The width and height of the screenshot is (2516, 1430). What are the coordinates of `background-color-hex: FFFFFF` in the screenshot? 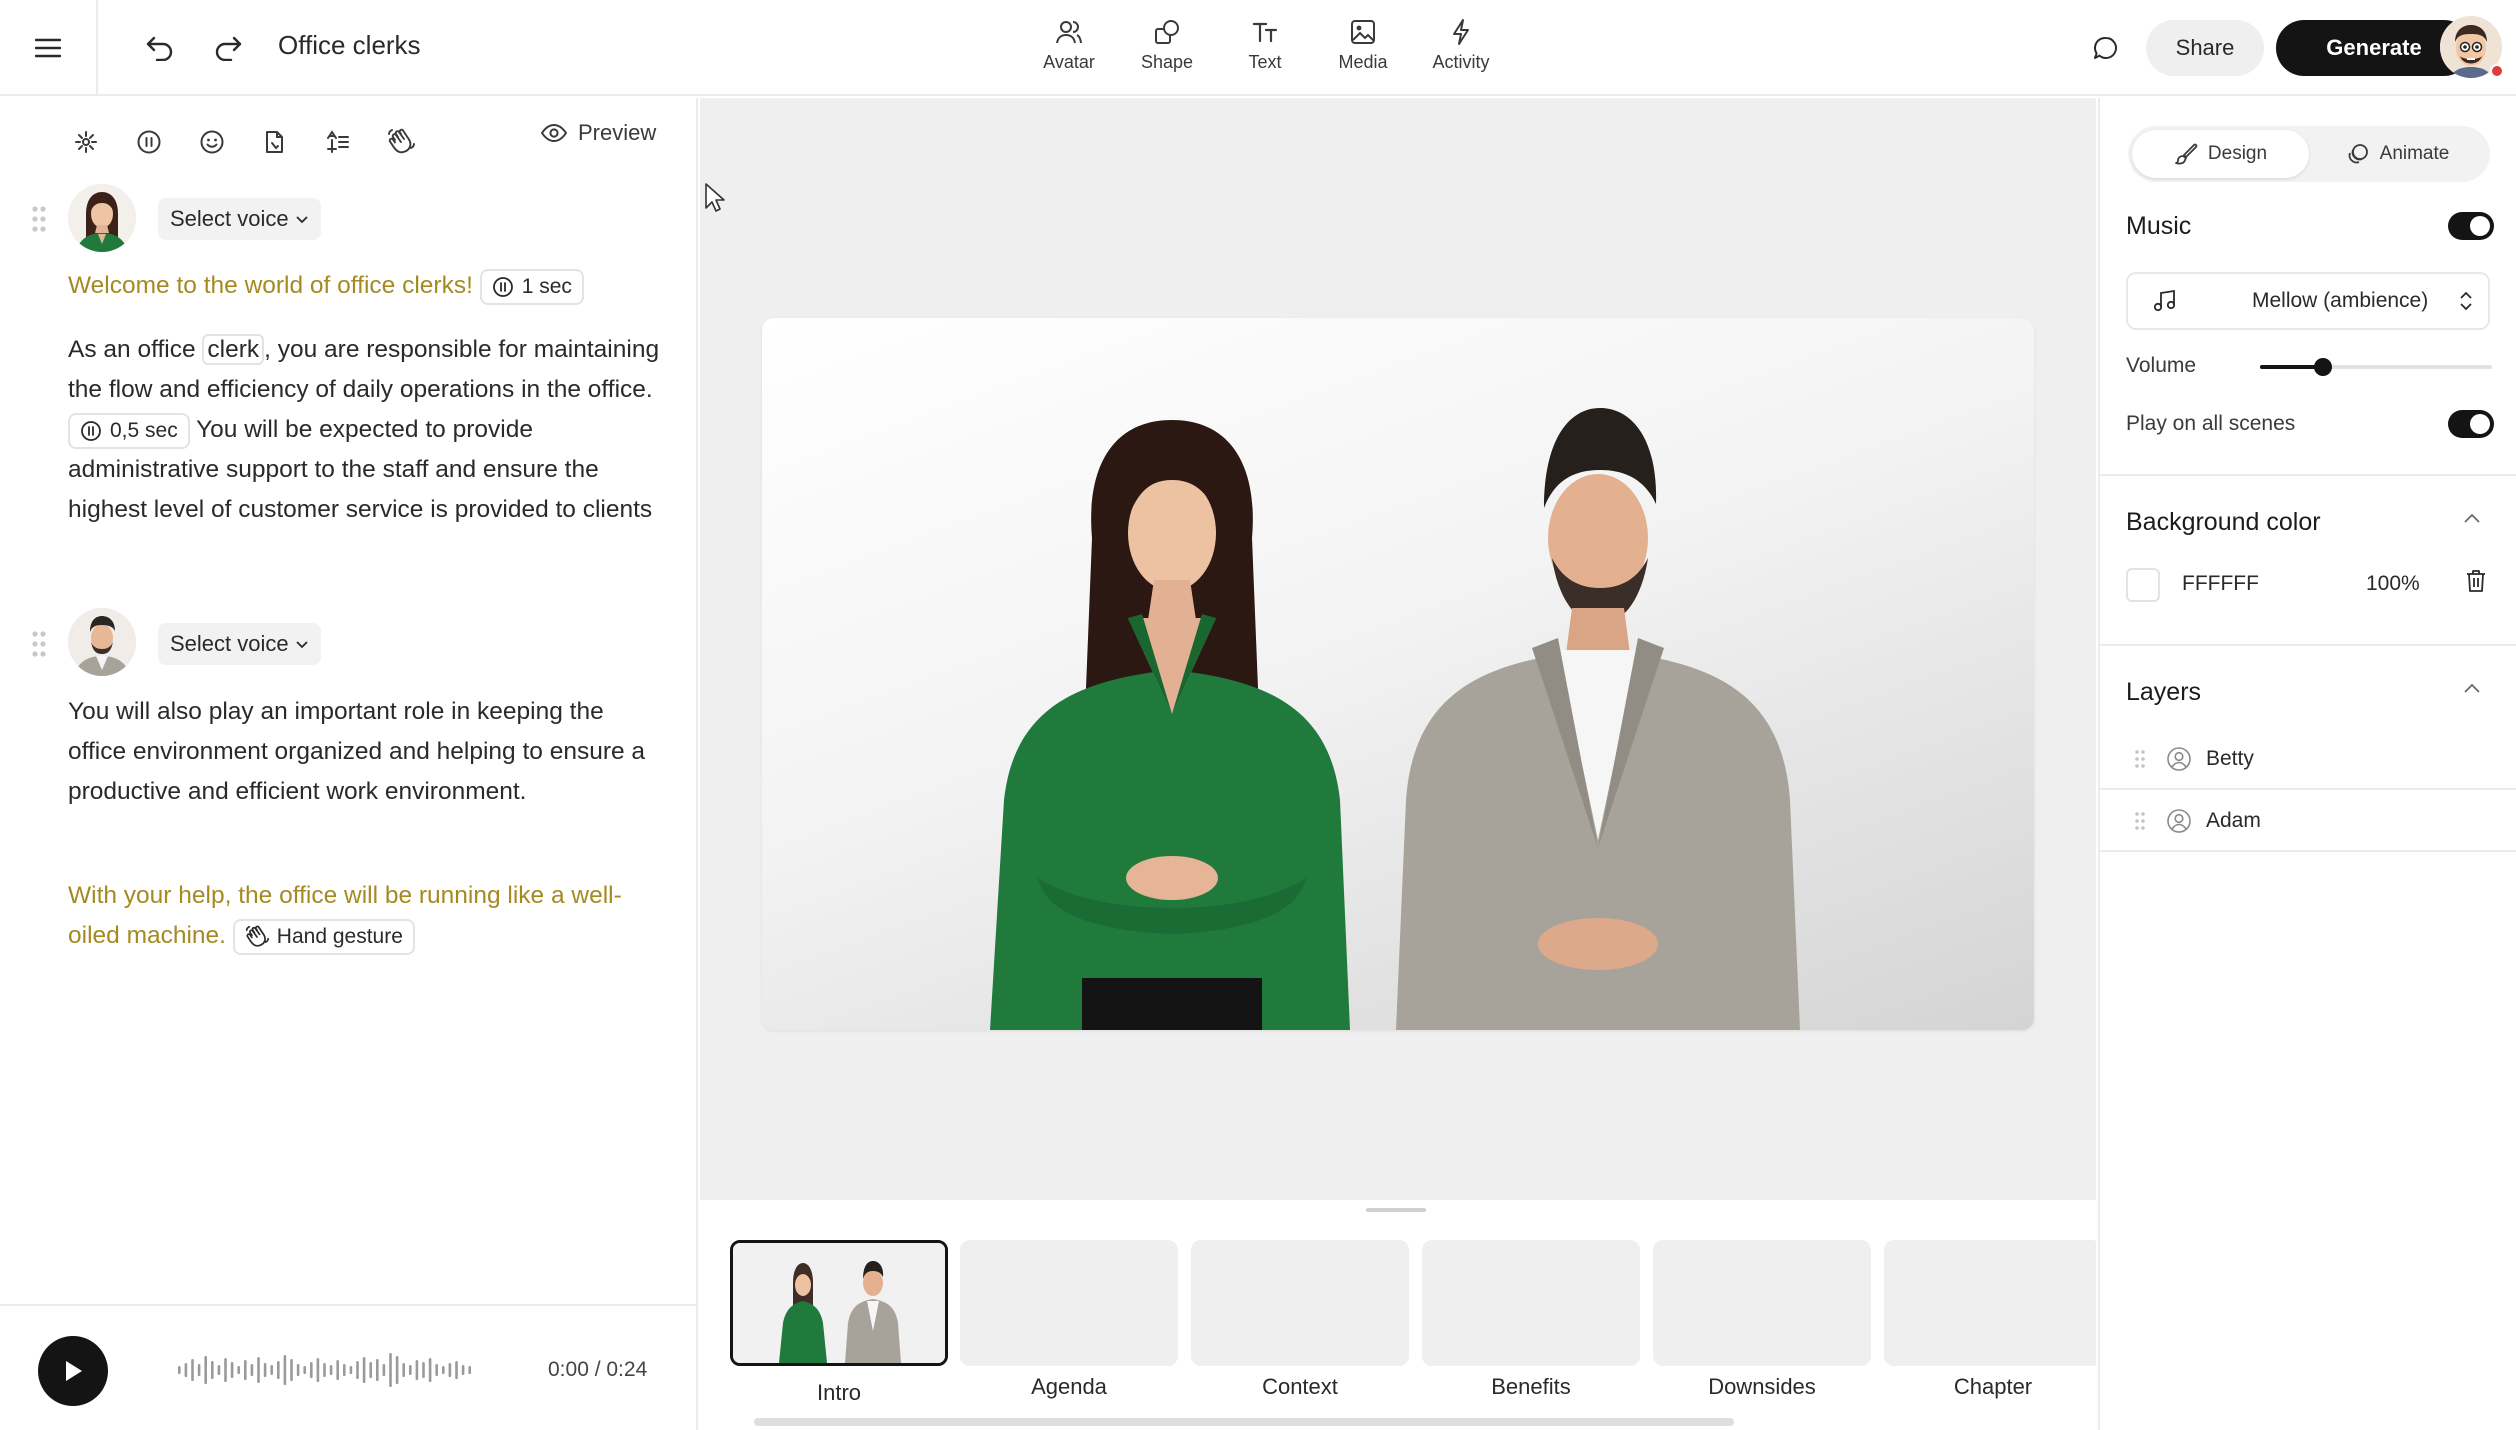 It's located at (2220, 584).